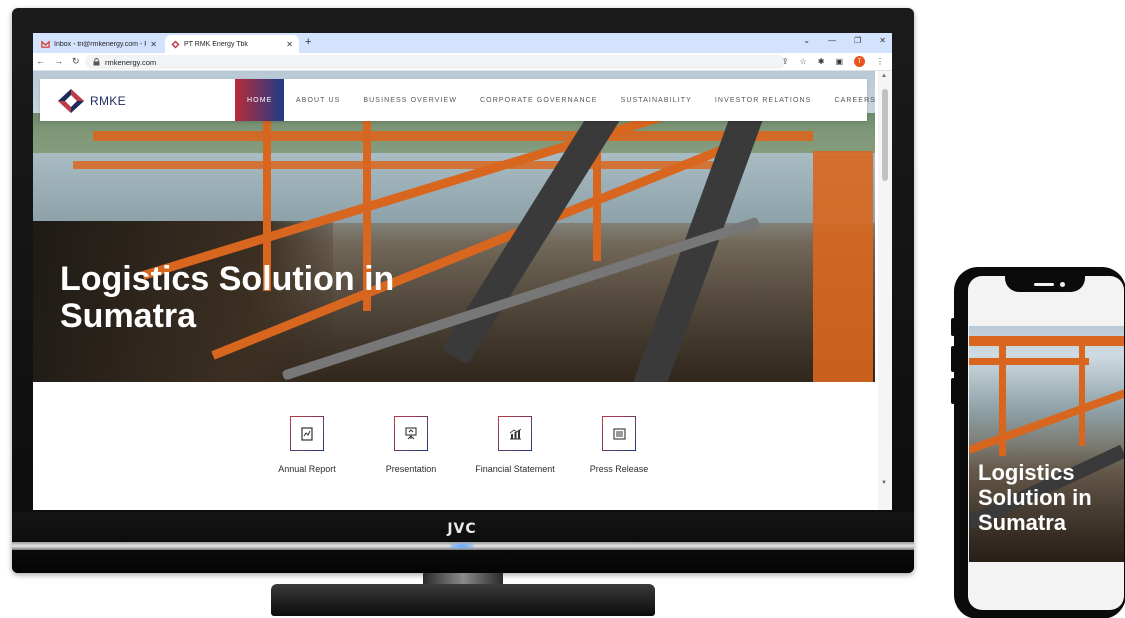 This screenshot has width=1125, height=618. I want to click on phone-speaker, so click(1044, 284).